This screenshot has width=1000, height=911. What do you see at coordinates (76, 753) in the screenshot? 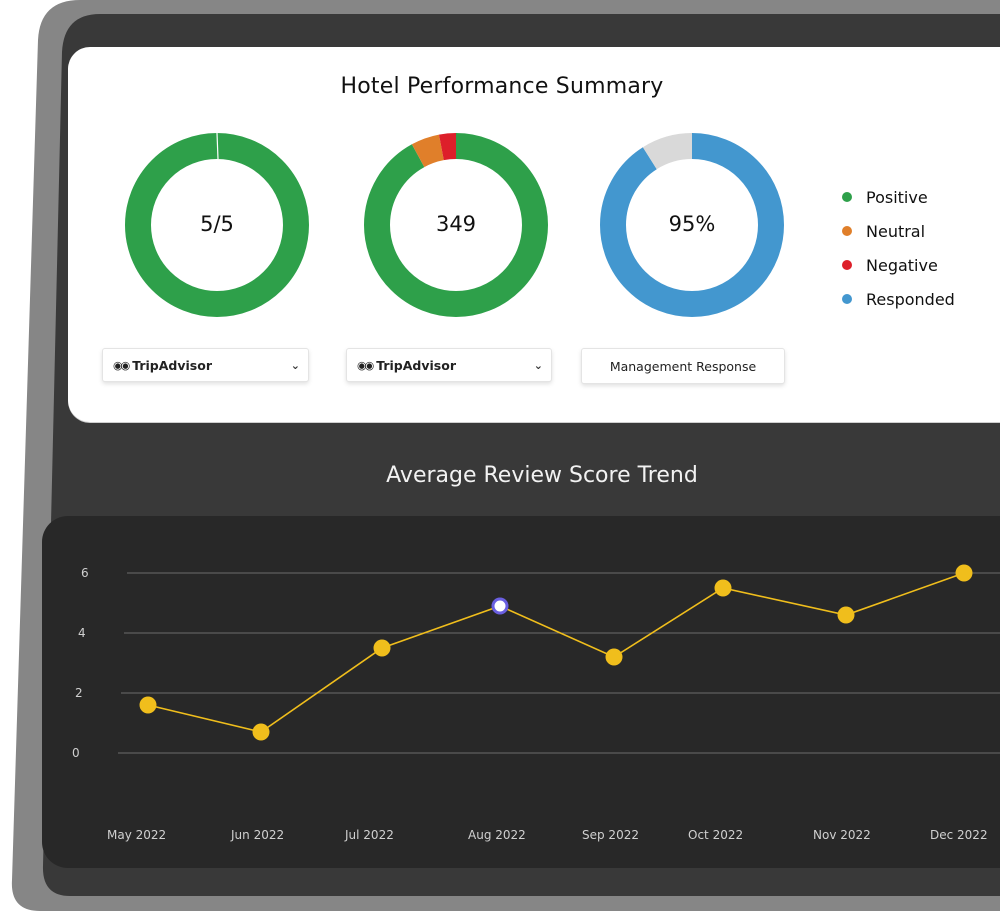
I see `y-tick-label: 0` at bounding box center [76, 753].